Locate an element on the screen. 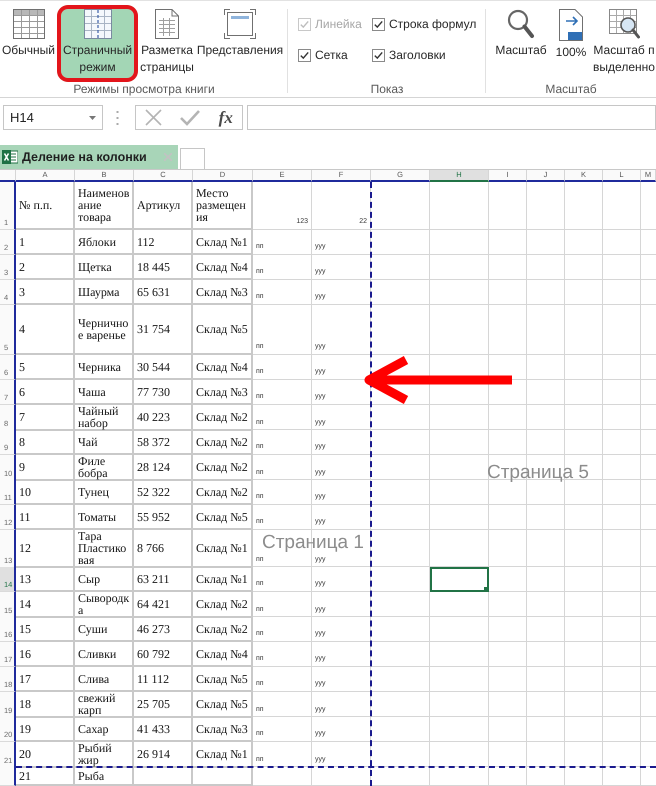  checkbox-option: Сетка is located at coordinates (323, 55).